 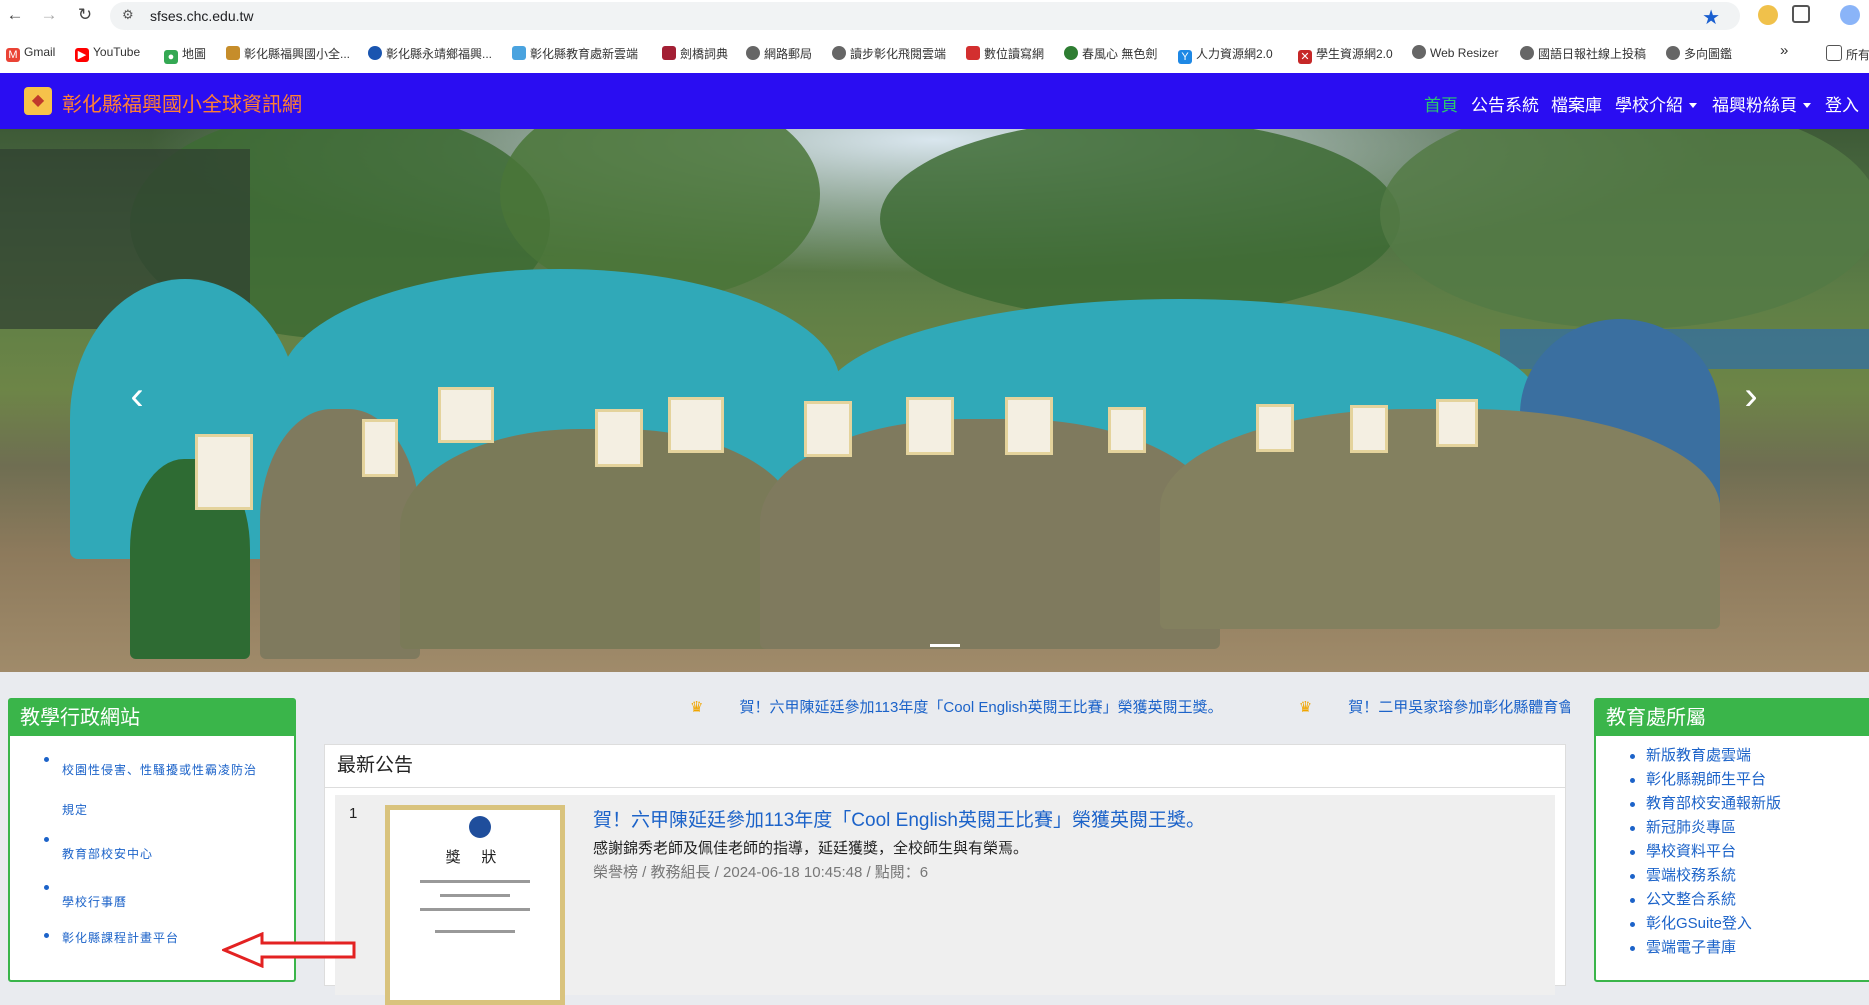 What do you see at coordinates (1583, 53) in the screenshot?
I see `bookmark-mandarin-daily: 國語日報社線上投稿` at bounding box center [1583, 53].